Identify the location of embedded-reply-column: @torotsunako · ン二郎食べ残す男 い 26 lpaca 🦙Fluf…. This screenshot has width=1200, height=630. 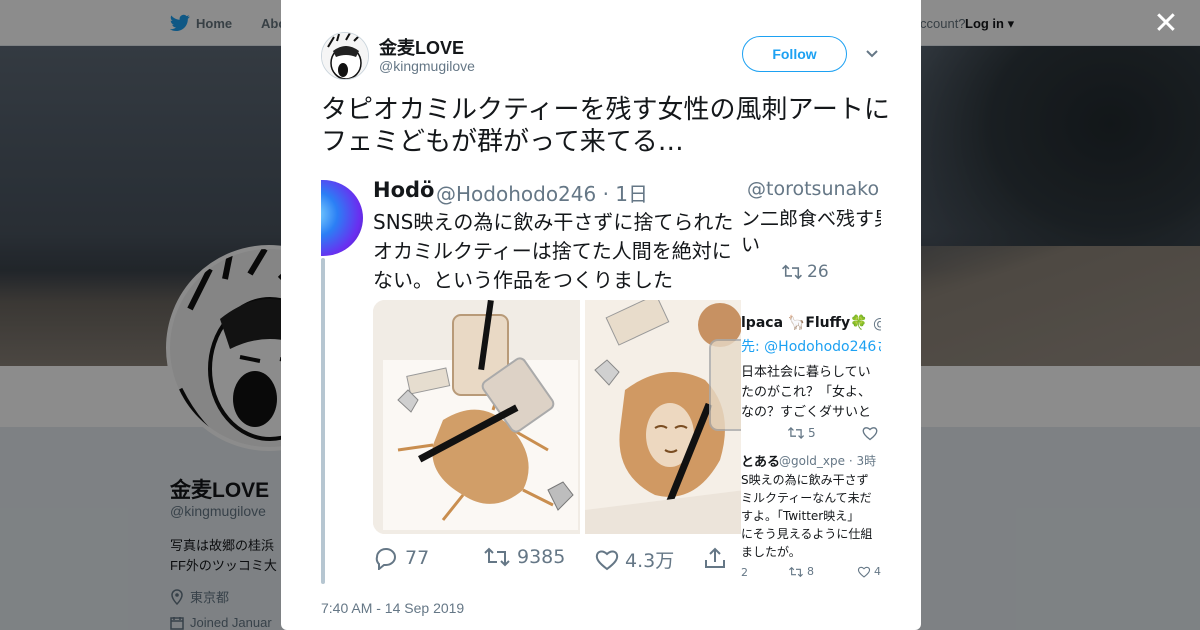
(811, 382).